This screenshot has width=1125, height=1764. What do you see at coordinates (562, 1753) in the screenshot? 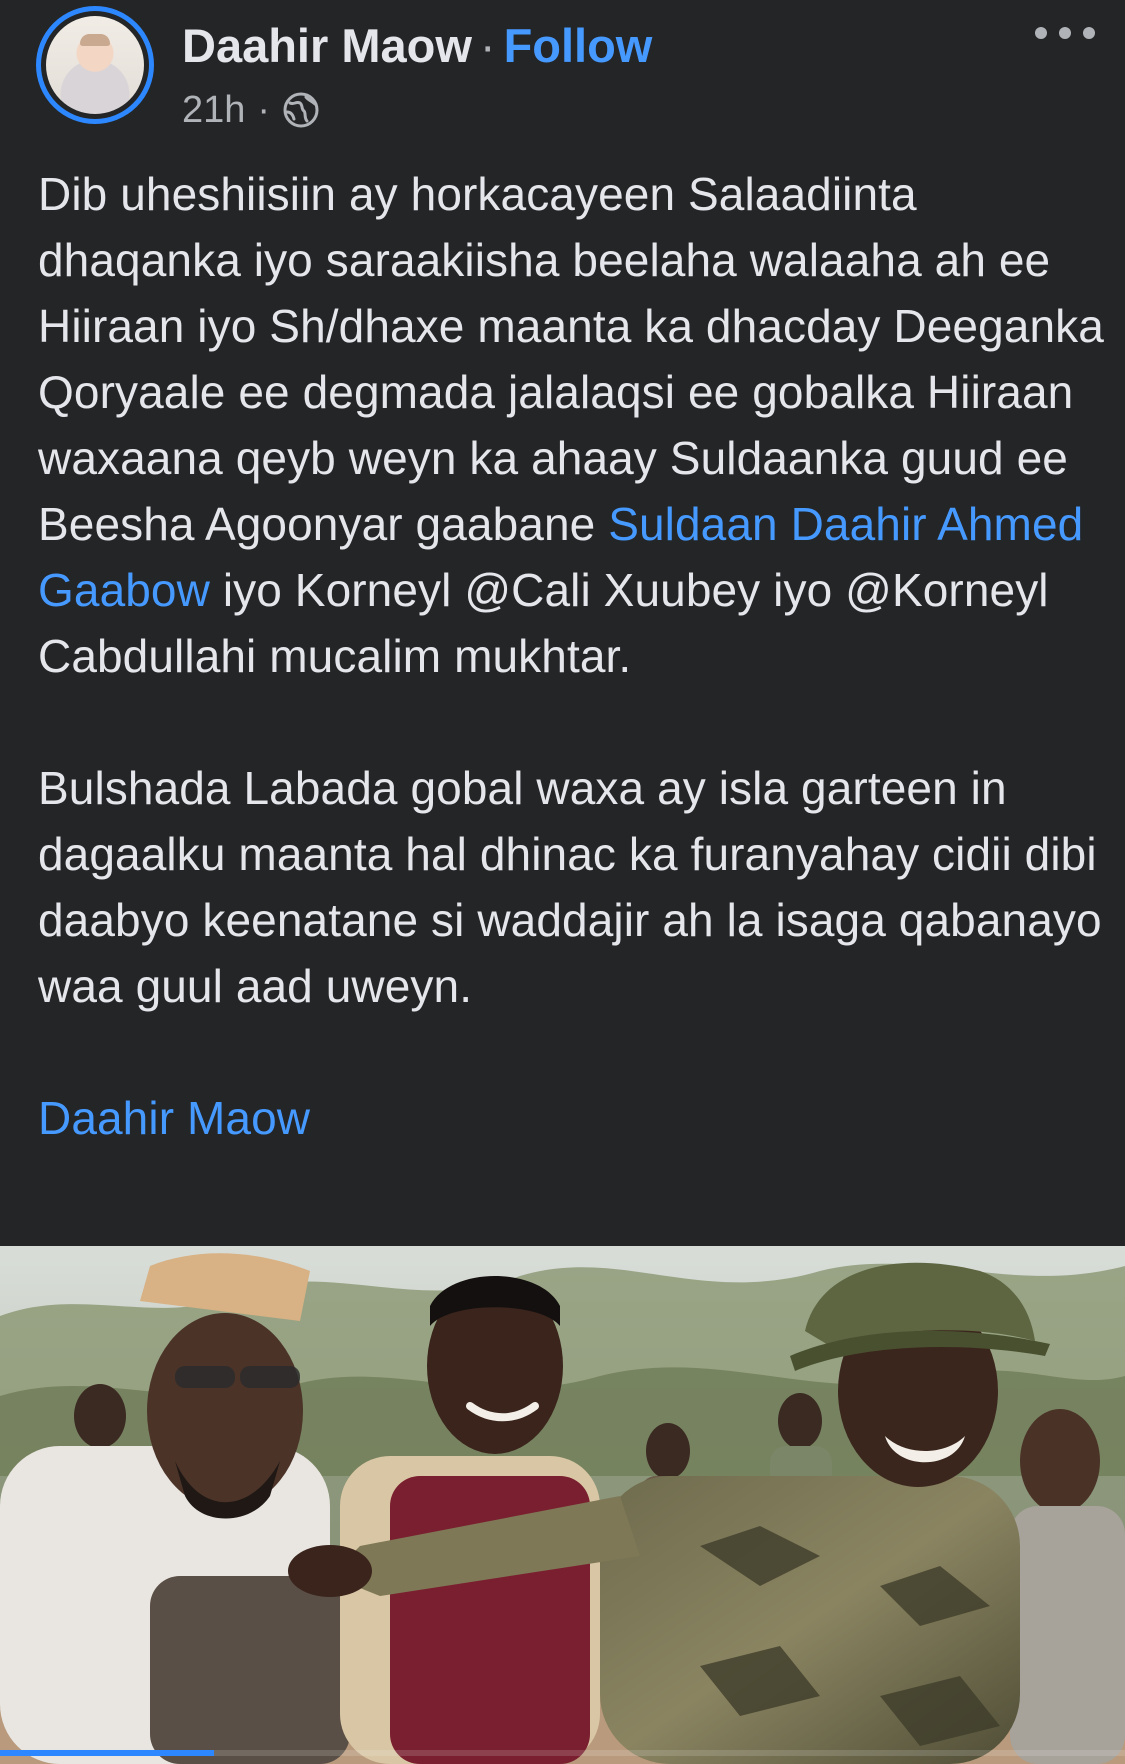
I see `media-progress-bar` at bounding box center [562, 1753].